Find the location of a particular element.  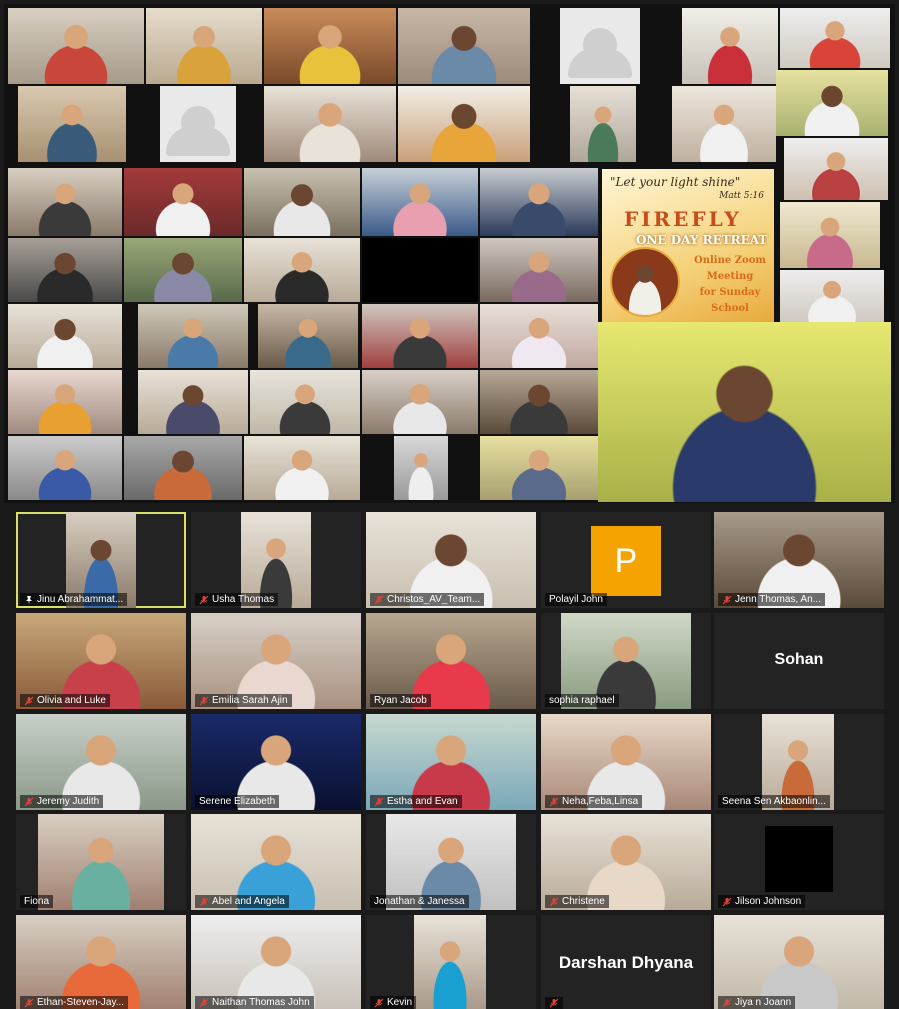

poster-body-line: for Sunday is located at coordinates (730, 292).